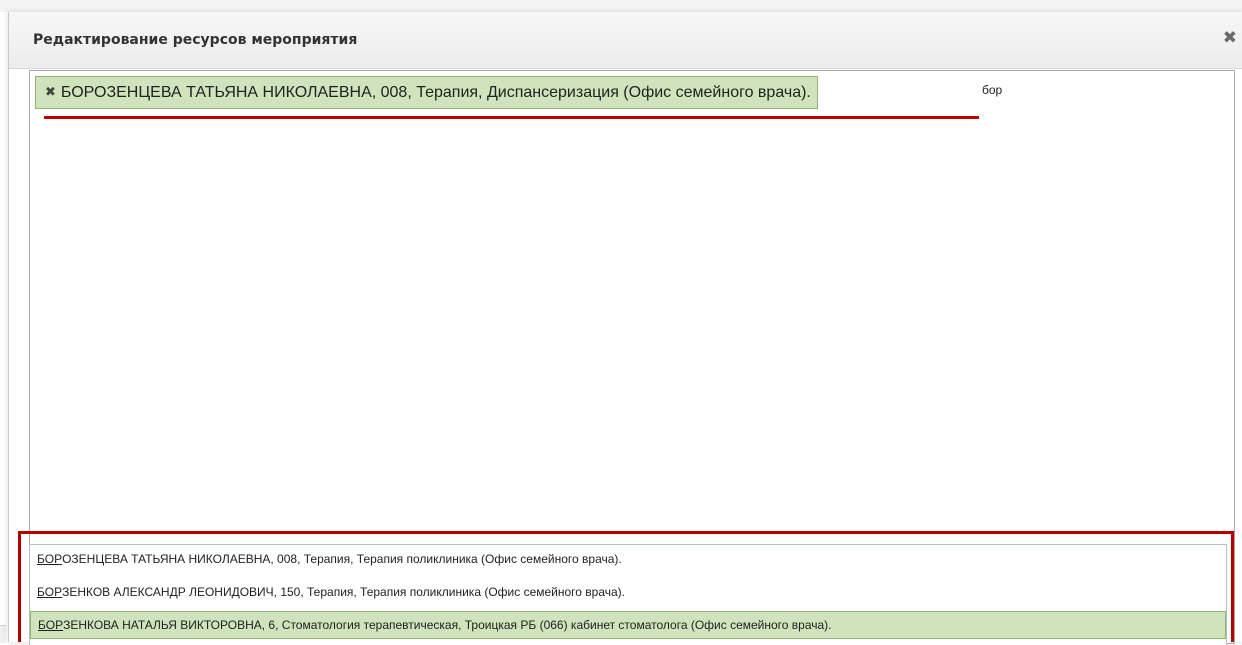  I want to click on dialog-titlebar: Редактирование ресурсов мероприятия ✖, so click(625, 40).